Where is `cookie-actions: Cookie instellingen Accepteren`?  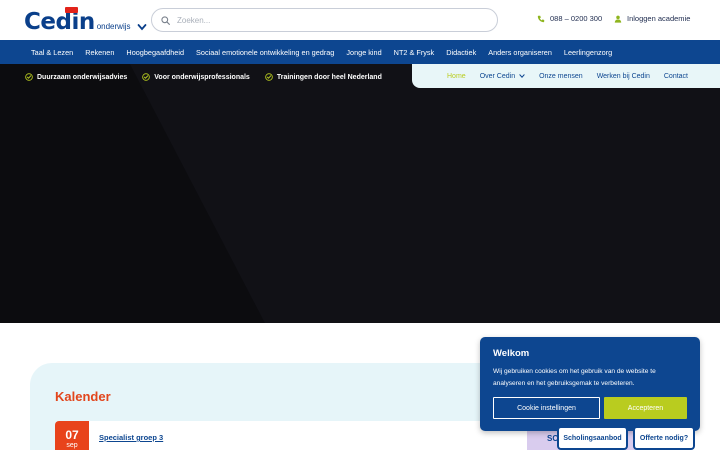 cookie-actions: Cookie instellingen Accepteren is located at coordinates (590, 408).